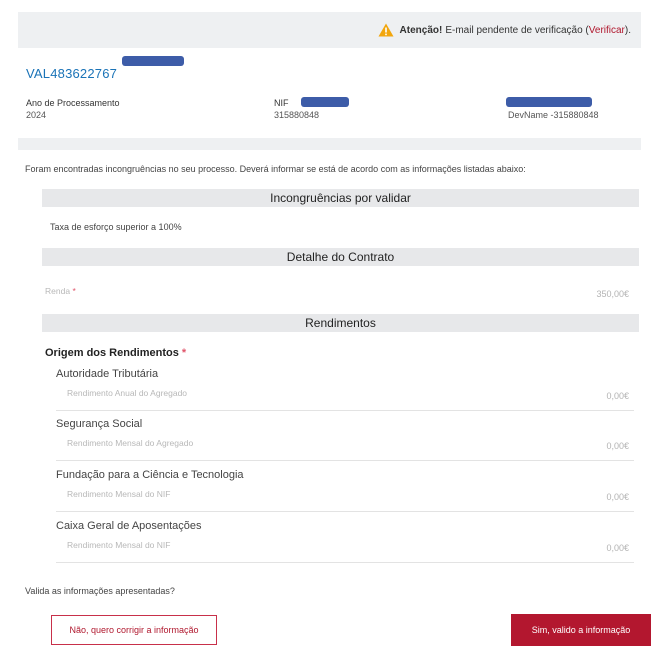  What do you see at coordinates (127, 393) in the screenshot?
I see `source-income-label: Rendimento Anual do Agregado` at bounding box center [127, 393].